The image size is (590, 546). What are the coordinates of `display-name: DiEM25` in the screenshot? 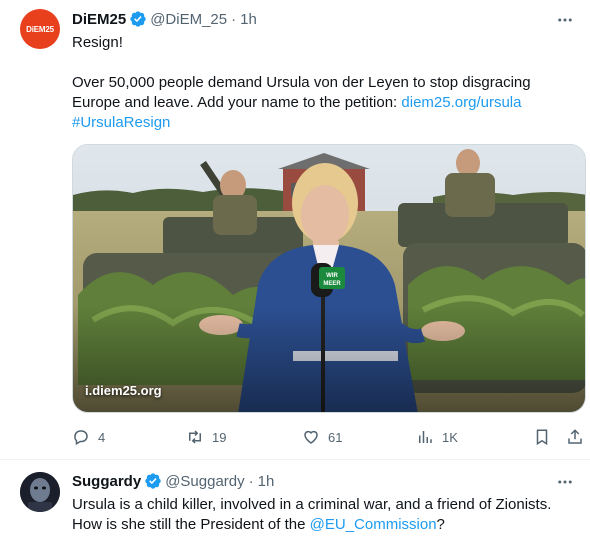 It's located at (99, 19).